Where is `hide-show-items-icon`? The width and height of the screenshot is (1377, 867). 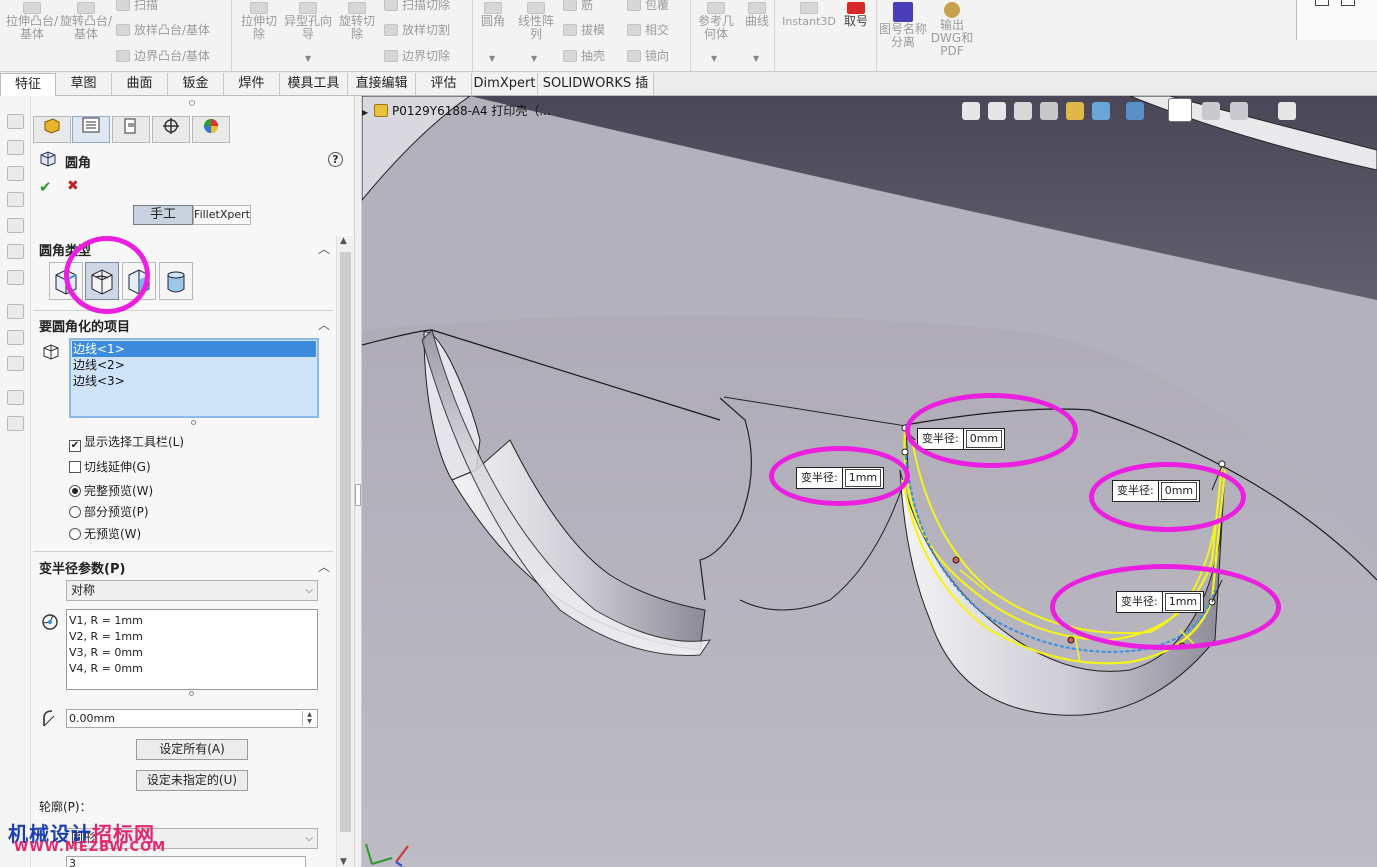 hide-show-items-icon is located at coordinates (1180, 110).